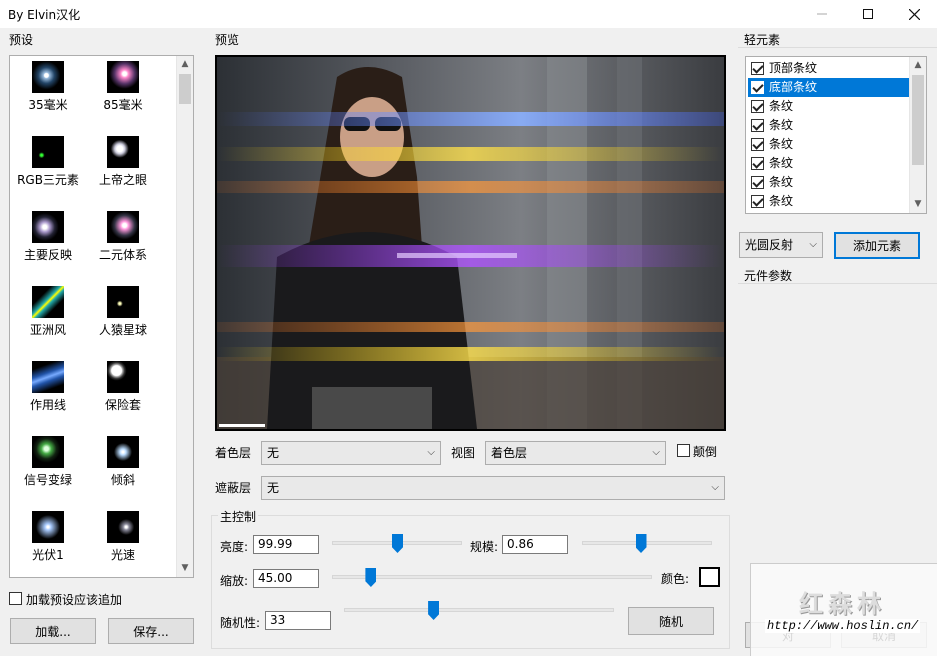  I want to click on preset-item: 二元体系, so click(123, 241).